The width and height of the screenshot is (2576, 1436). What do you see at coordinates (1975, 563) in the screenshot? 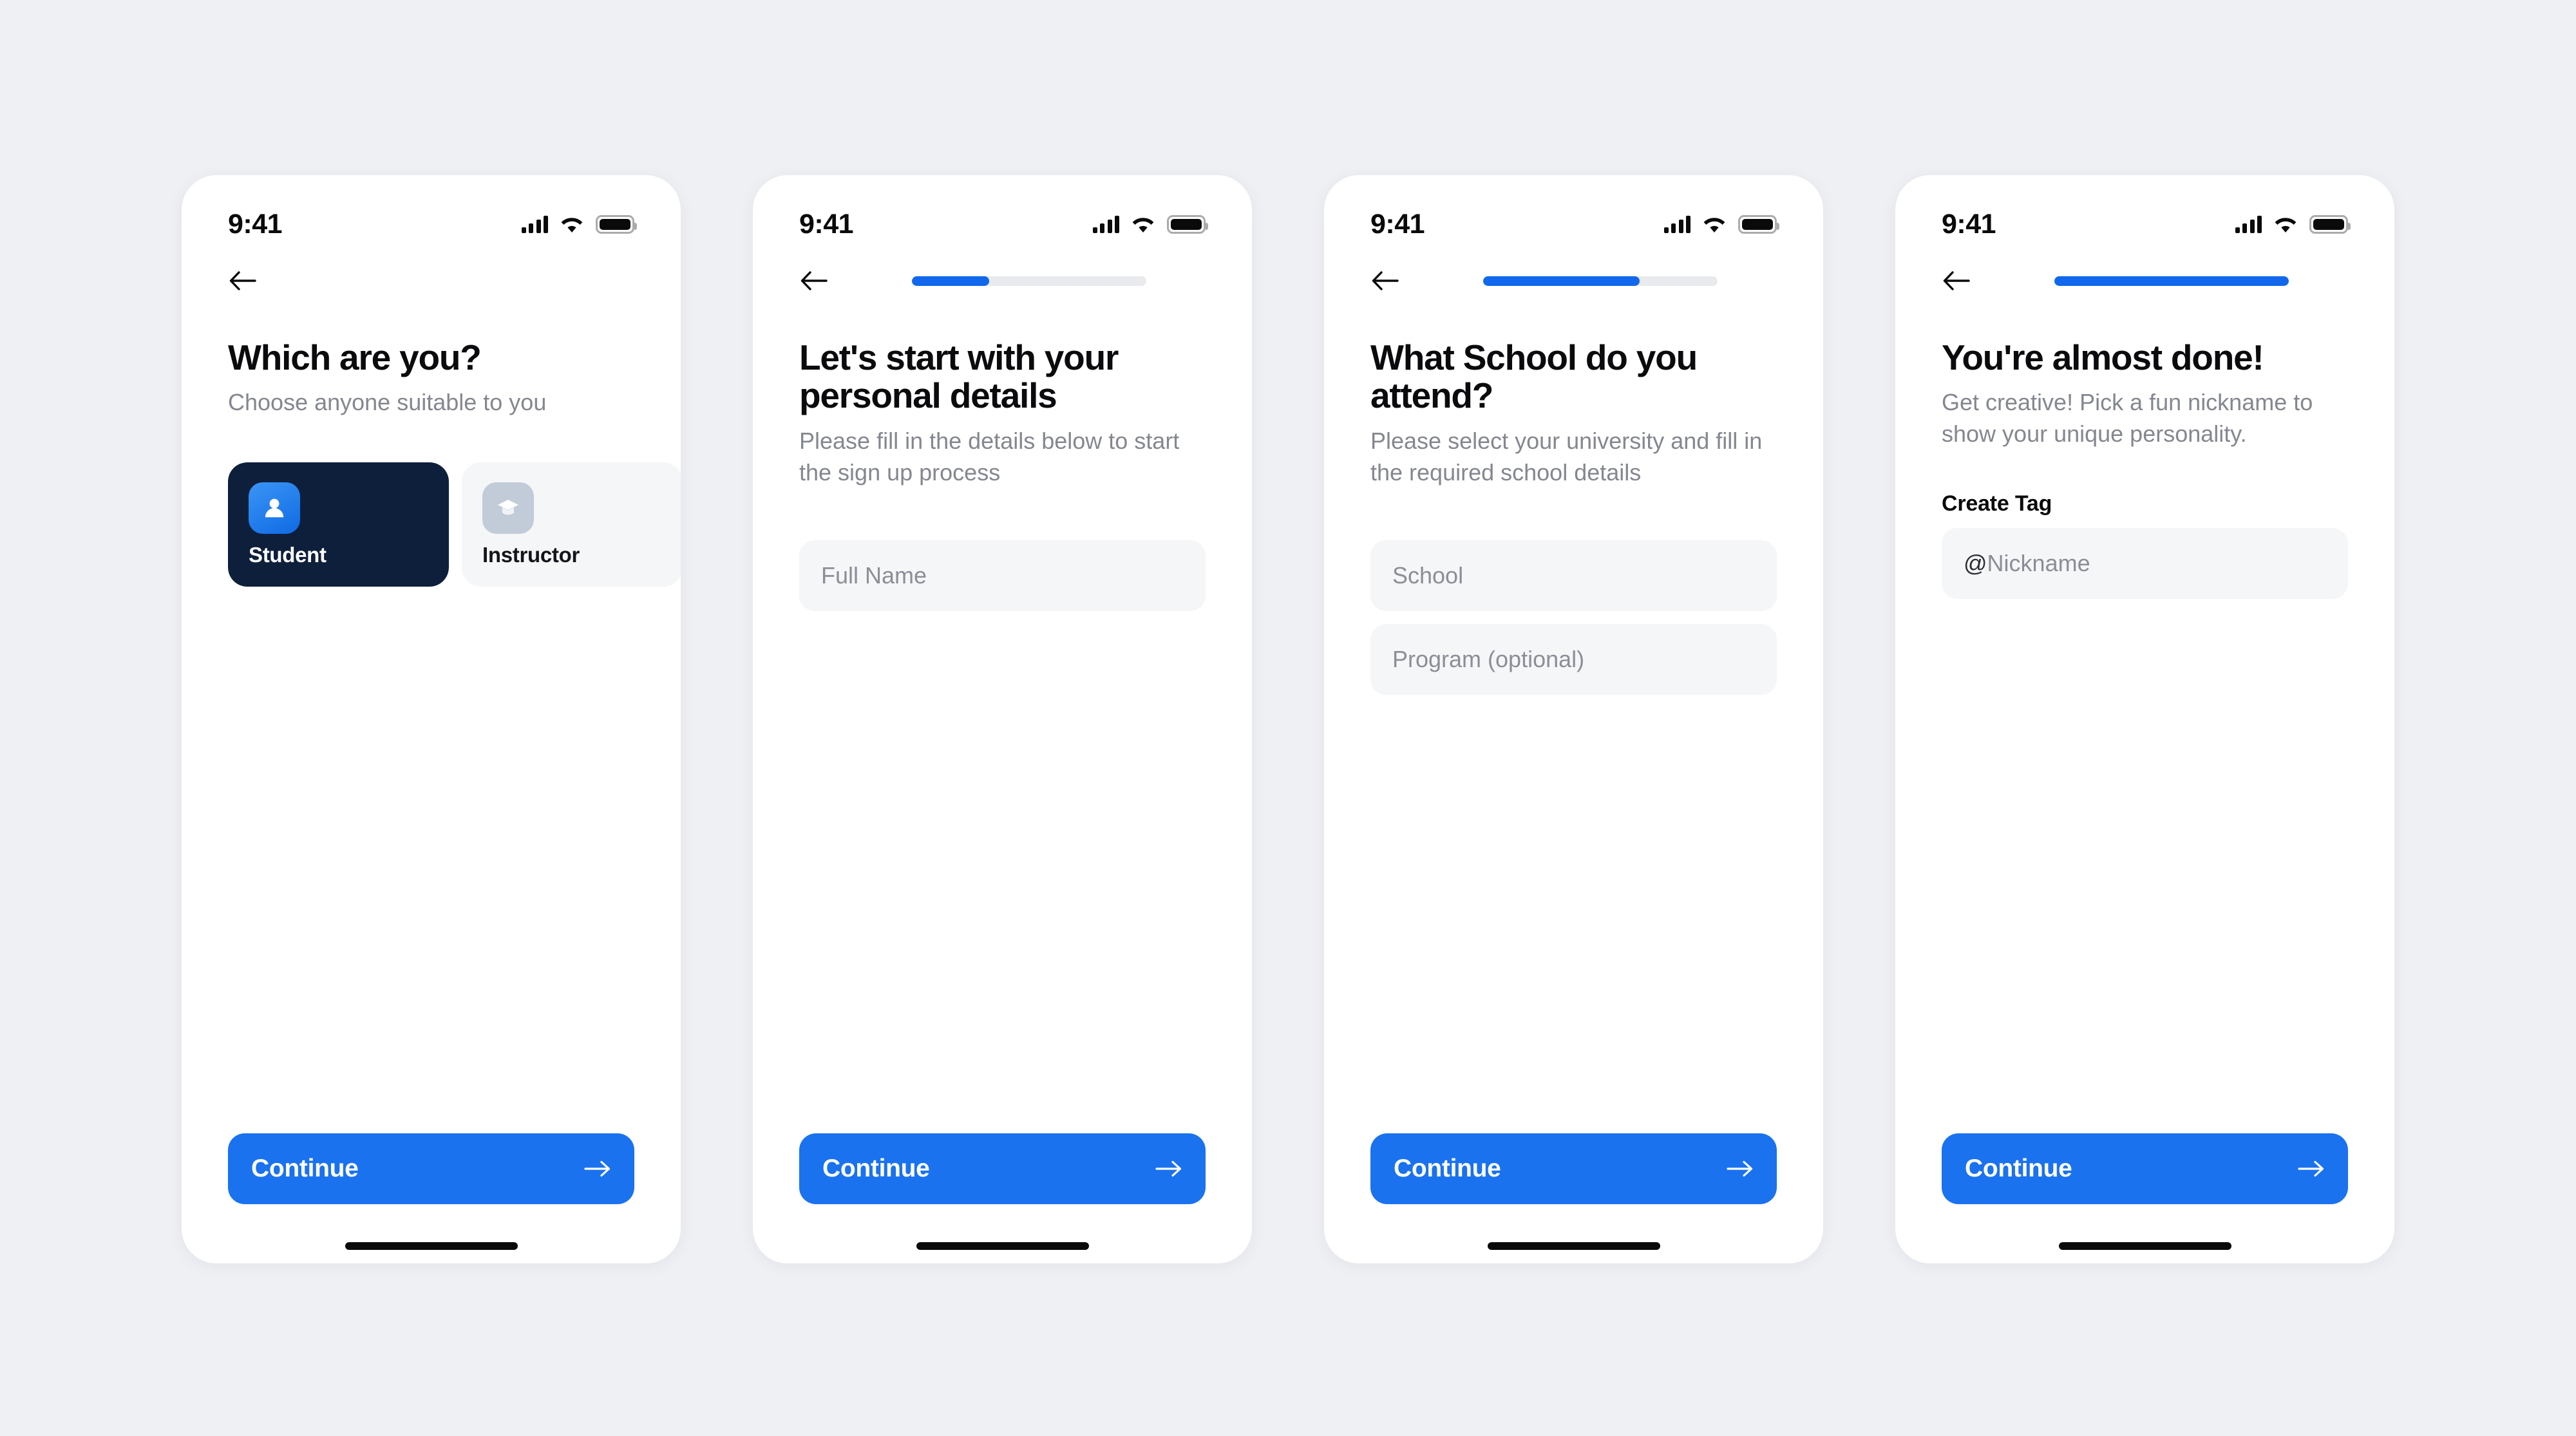
I see `nickname-prefix: @` at bounding box center [1975, 563].